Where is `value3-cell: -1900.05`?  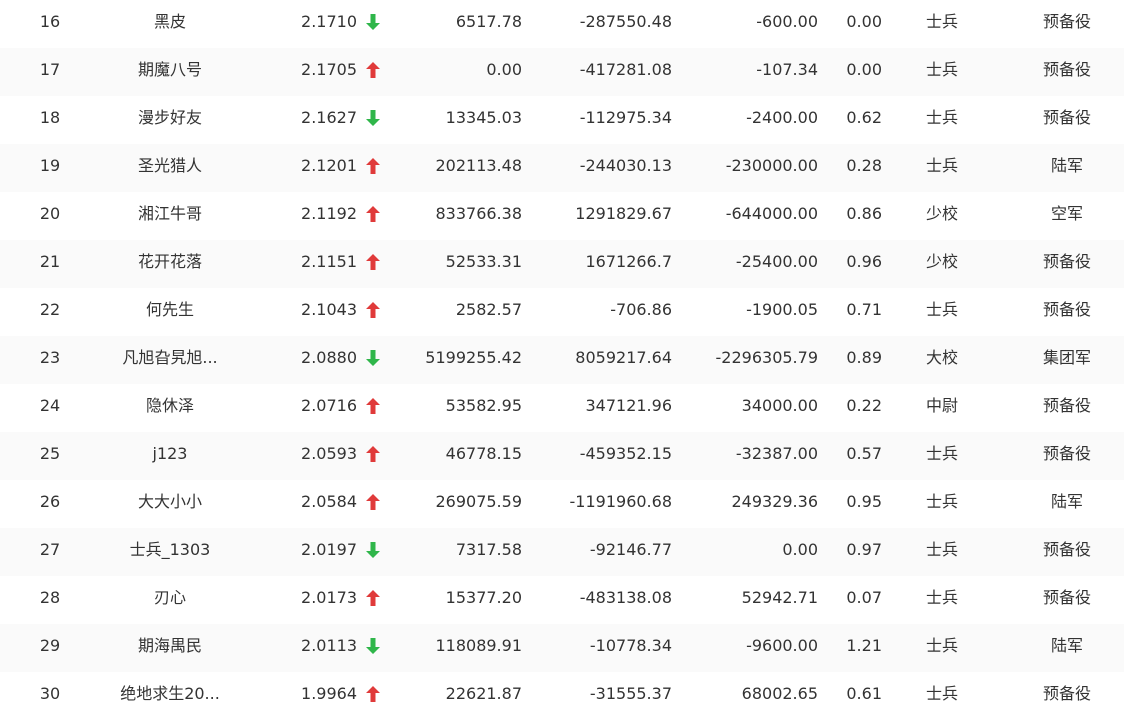 value3-cell: -1900.05 is located at coordinates (782, 309).